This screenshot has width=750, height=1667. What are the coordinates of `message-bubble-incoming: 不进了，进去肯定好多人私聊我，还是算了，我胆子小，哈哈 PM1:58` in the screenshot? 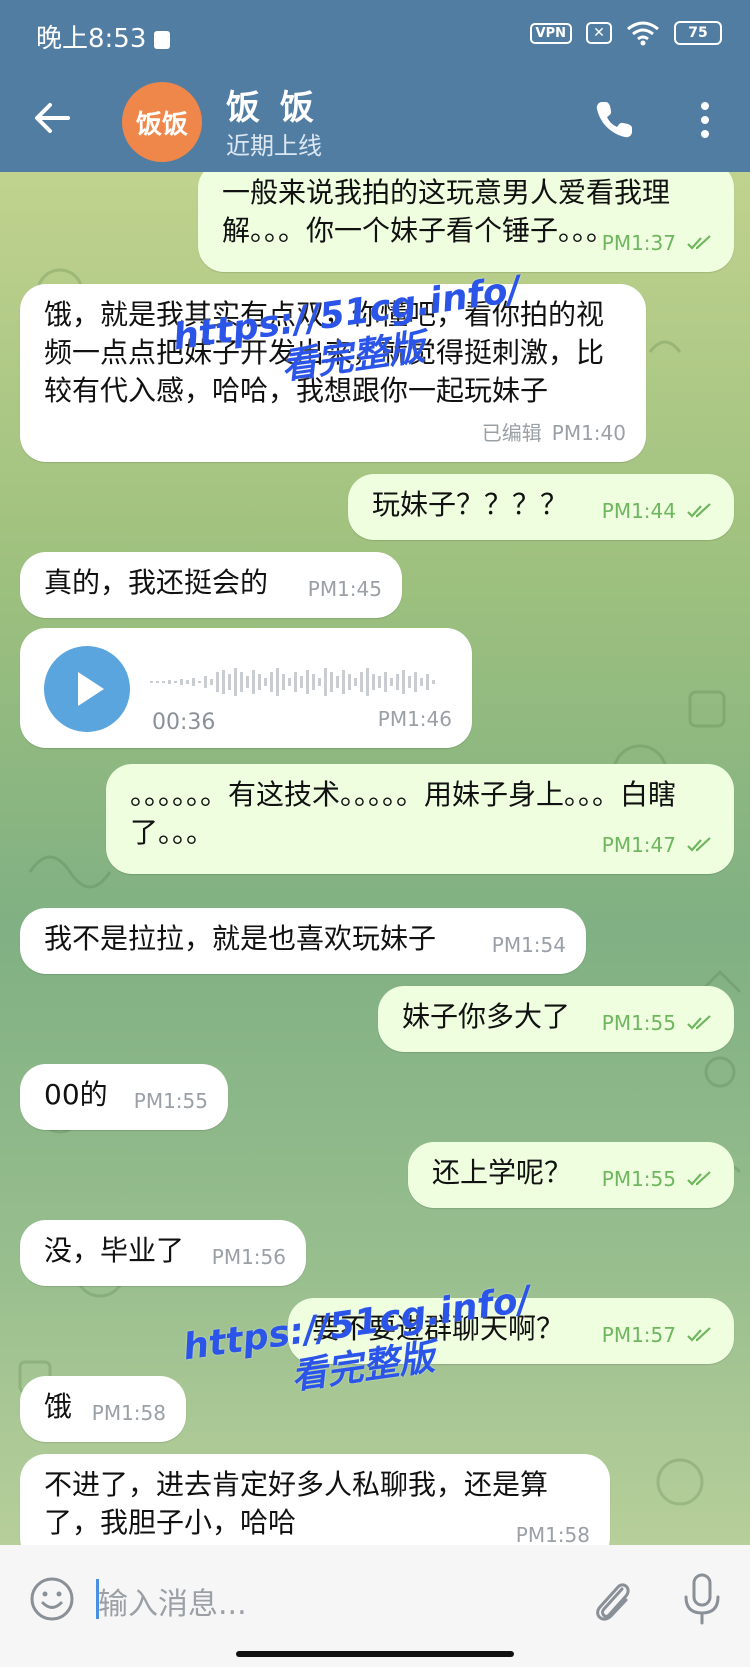 It's located at (315, 1499).